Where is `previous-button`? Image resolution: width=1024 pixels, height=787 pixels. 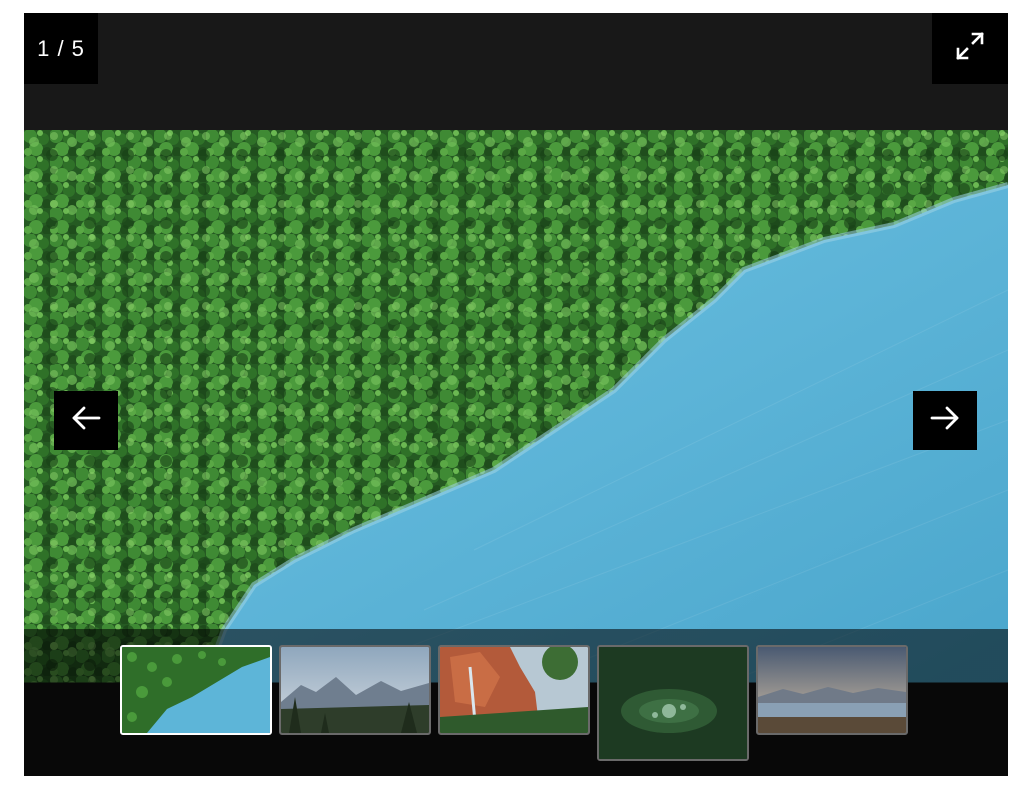
previous-button is located at coordinates (86, 420).